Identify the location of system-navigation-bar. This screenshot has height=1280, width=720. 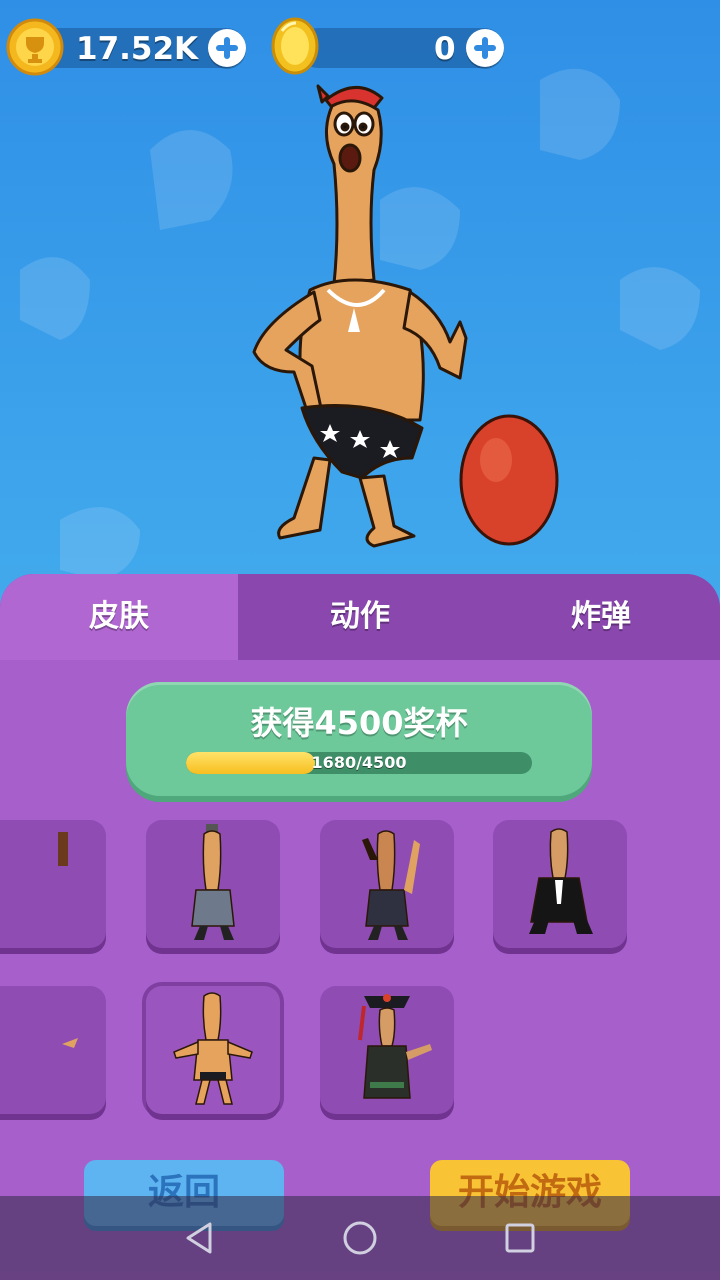
(360, 1238).